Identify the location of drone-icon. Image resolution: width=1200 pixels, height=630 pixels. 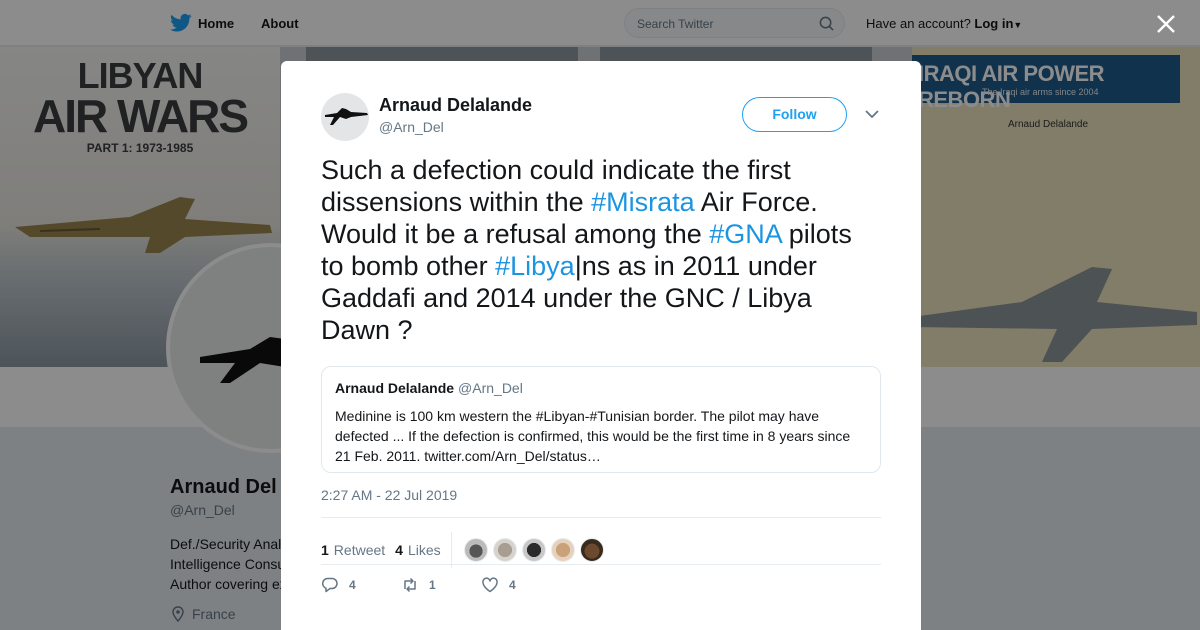
(346, 116).